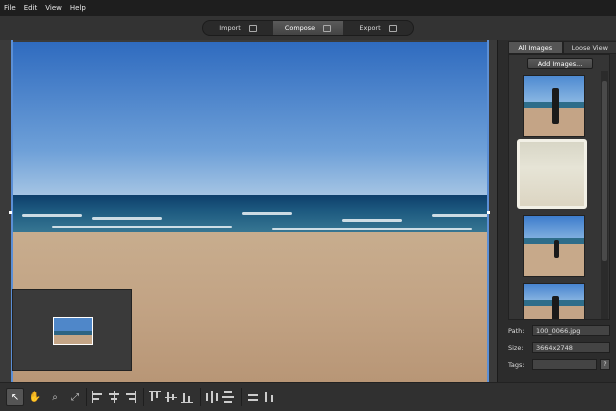 Image resolution: width=616 pixels, height=411 pixels. I want to click on align-top-icon, so click(155, 397).